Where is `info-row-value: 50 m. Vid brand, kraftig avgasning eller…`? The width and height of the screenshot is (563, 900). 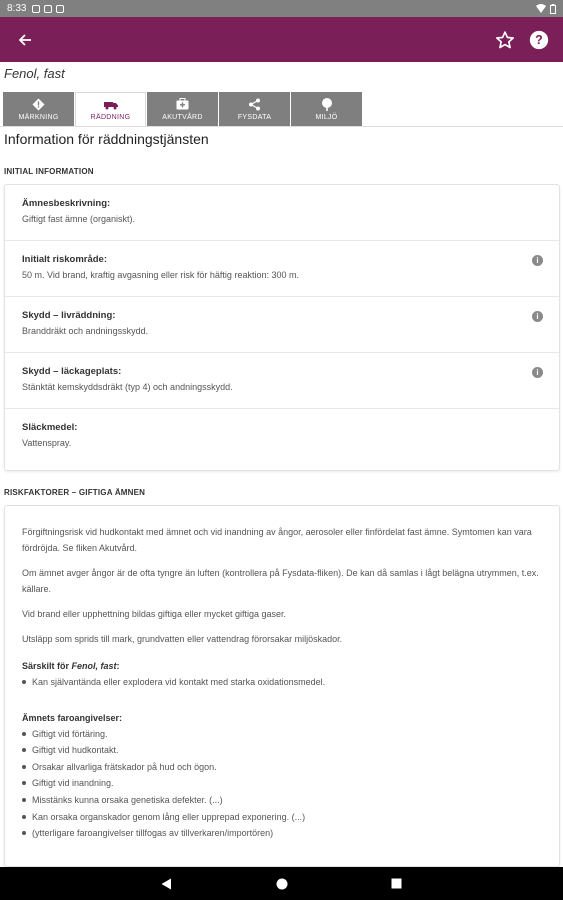
info-row-value: 50 m. Vid brand, kraftig avgasning eller… is located at coordinates (160, 275).